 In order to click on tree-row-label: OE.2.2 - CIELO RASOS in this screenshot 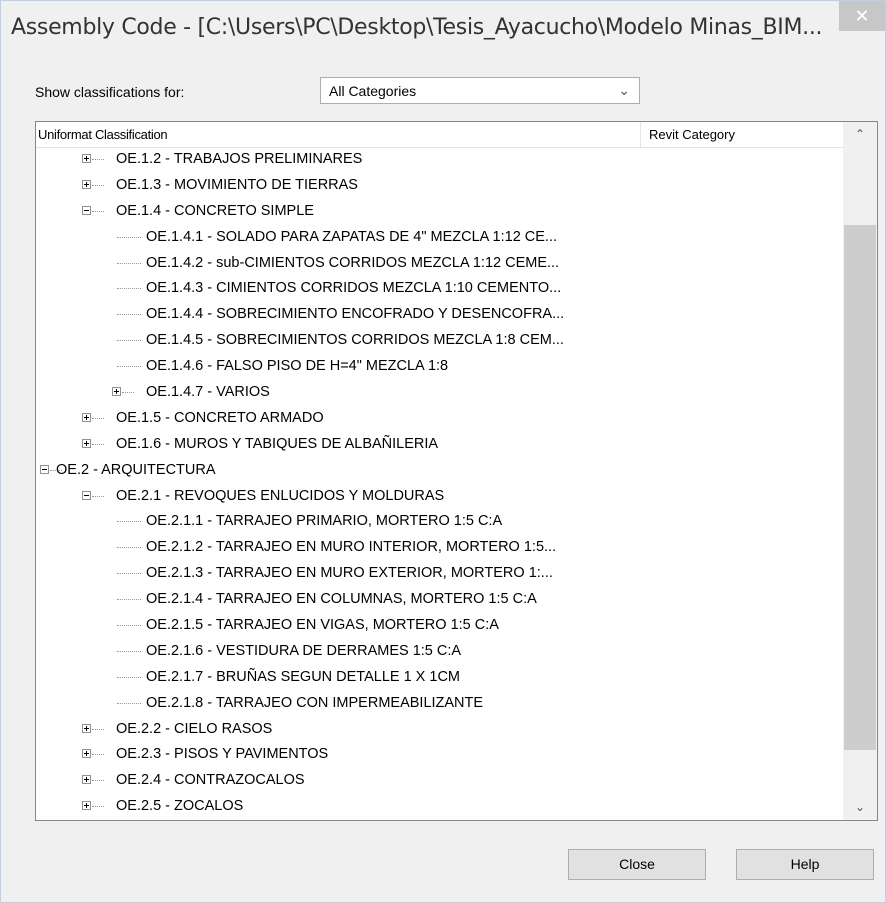, I will do `click(194, 728)`.